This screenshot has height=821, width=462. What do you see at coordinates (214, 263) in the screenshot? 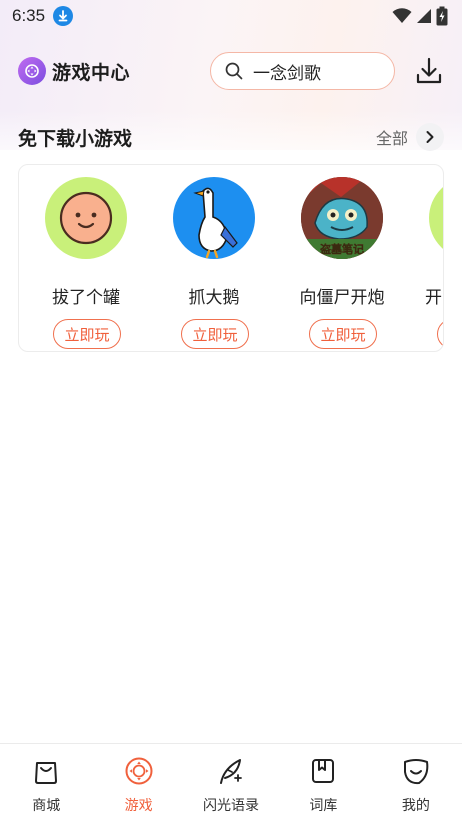
I see `game-item: 抓大鹅 立即玩` at bounding box center [214, 263].